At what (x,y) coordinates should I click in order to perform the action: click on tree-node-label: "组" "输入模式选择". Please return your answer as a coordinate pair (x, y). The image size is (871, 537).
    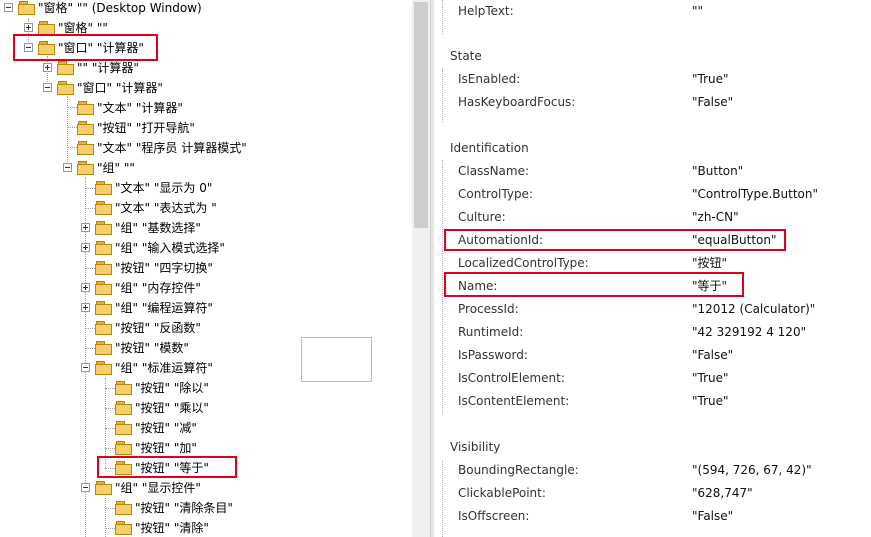
    Looking at the image, I should click on (170, 248).